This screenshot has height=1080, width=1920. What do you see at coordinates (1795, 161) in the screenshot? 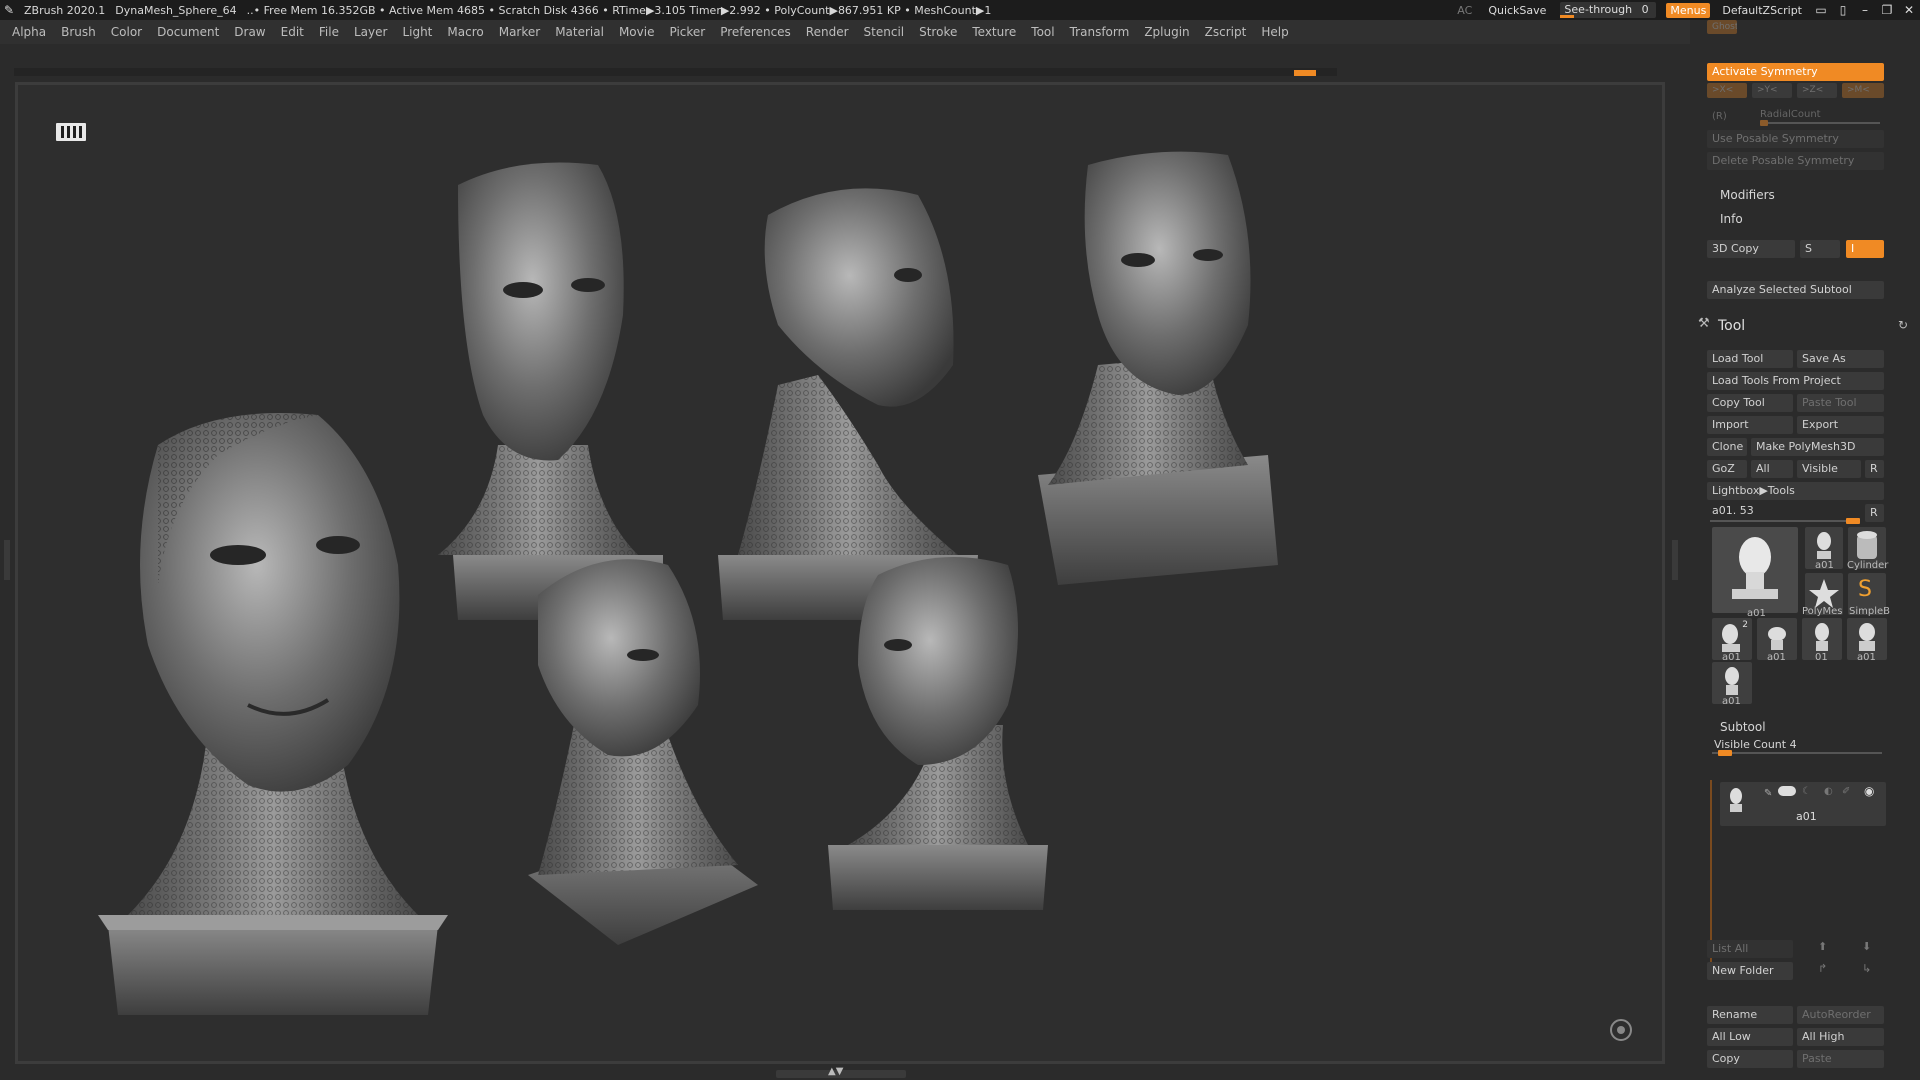
I see `delete-posable-symmetry-button: Delete Posable Symmetry` at bounding box center [1795, 161].